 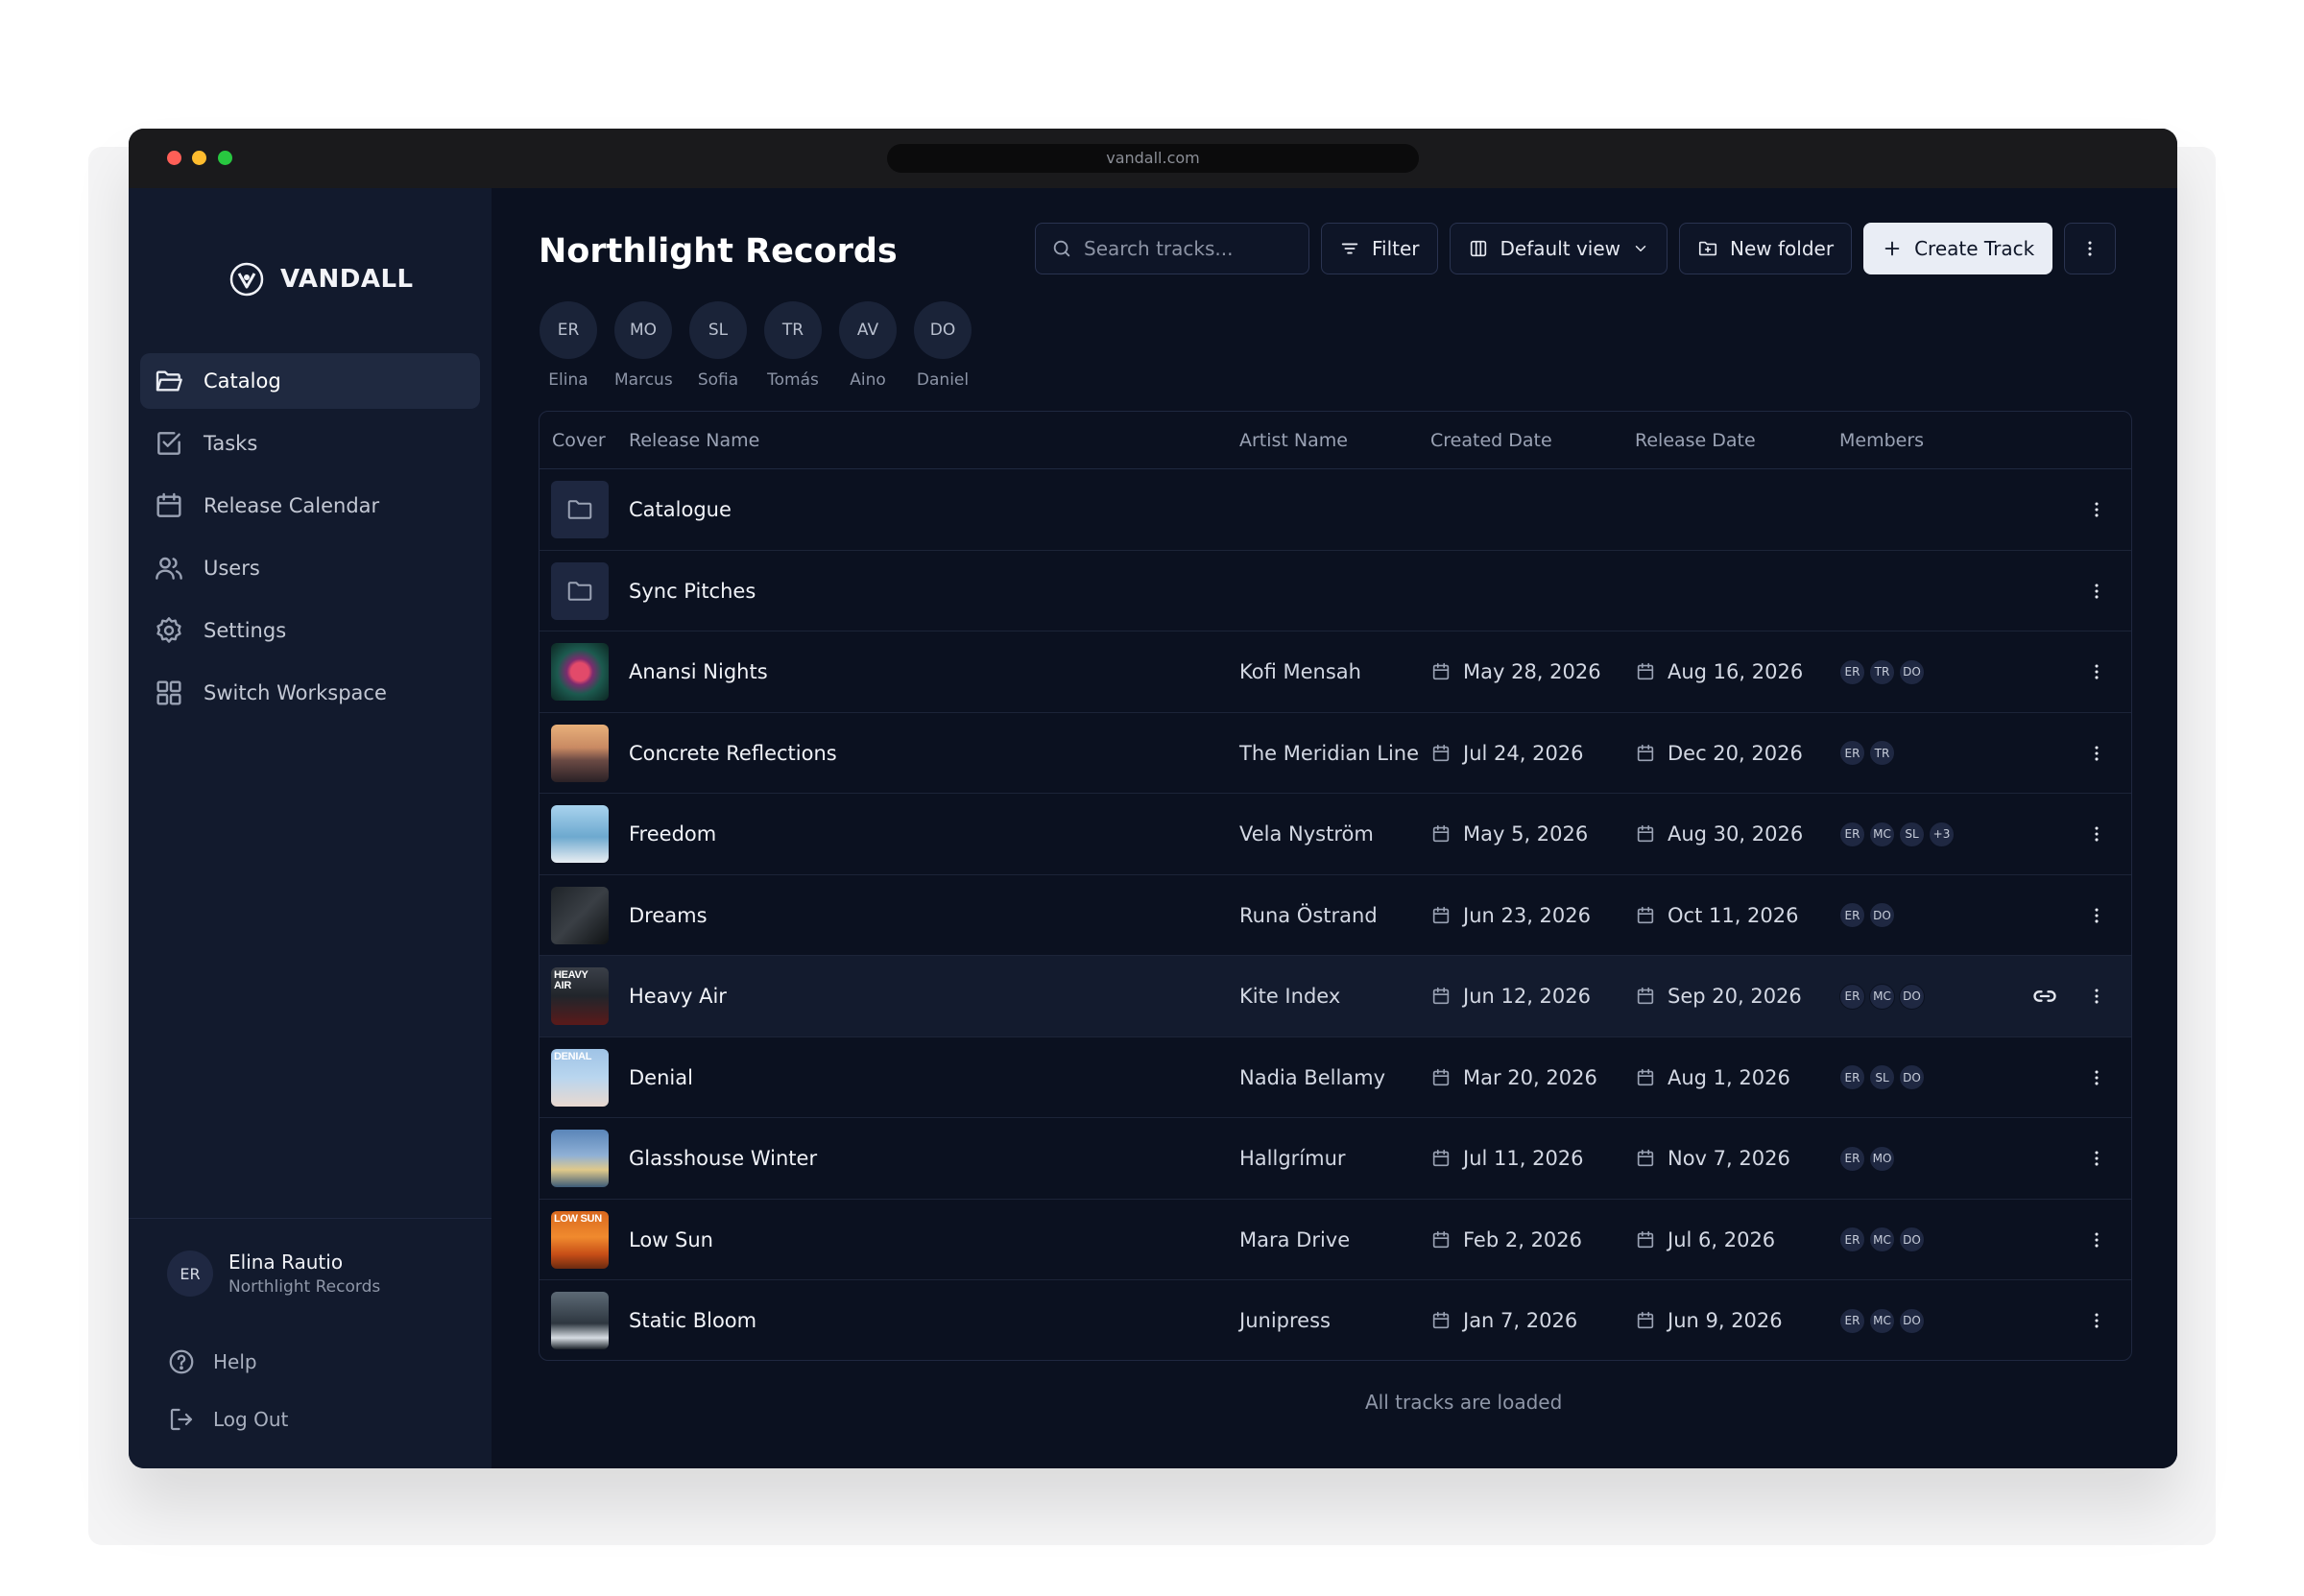 I want to click on row-members: ER SL DO, so click(x=1882, y=1077).